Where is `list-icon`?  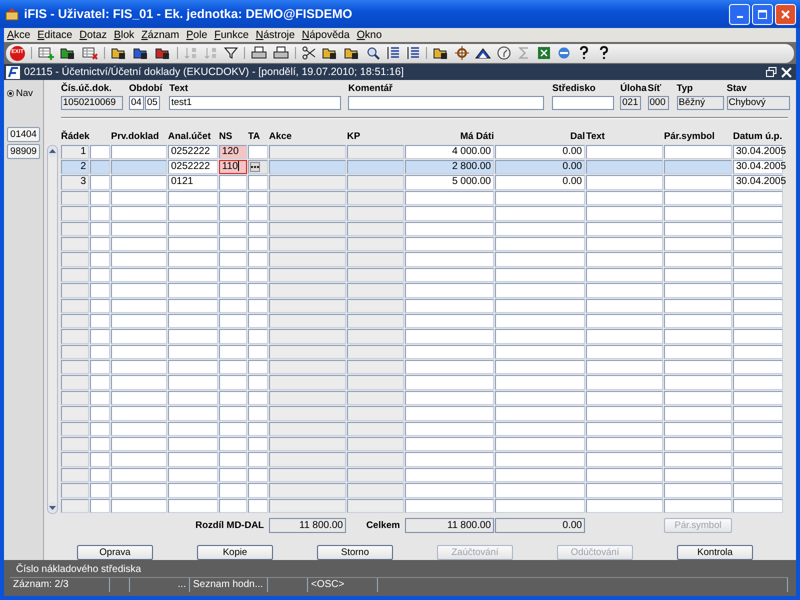 list-icon is located at coordinates (413, 53).